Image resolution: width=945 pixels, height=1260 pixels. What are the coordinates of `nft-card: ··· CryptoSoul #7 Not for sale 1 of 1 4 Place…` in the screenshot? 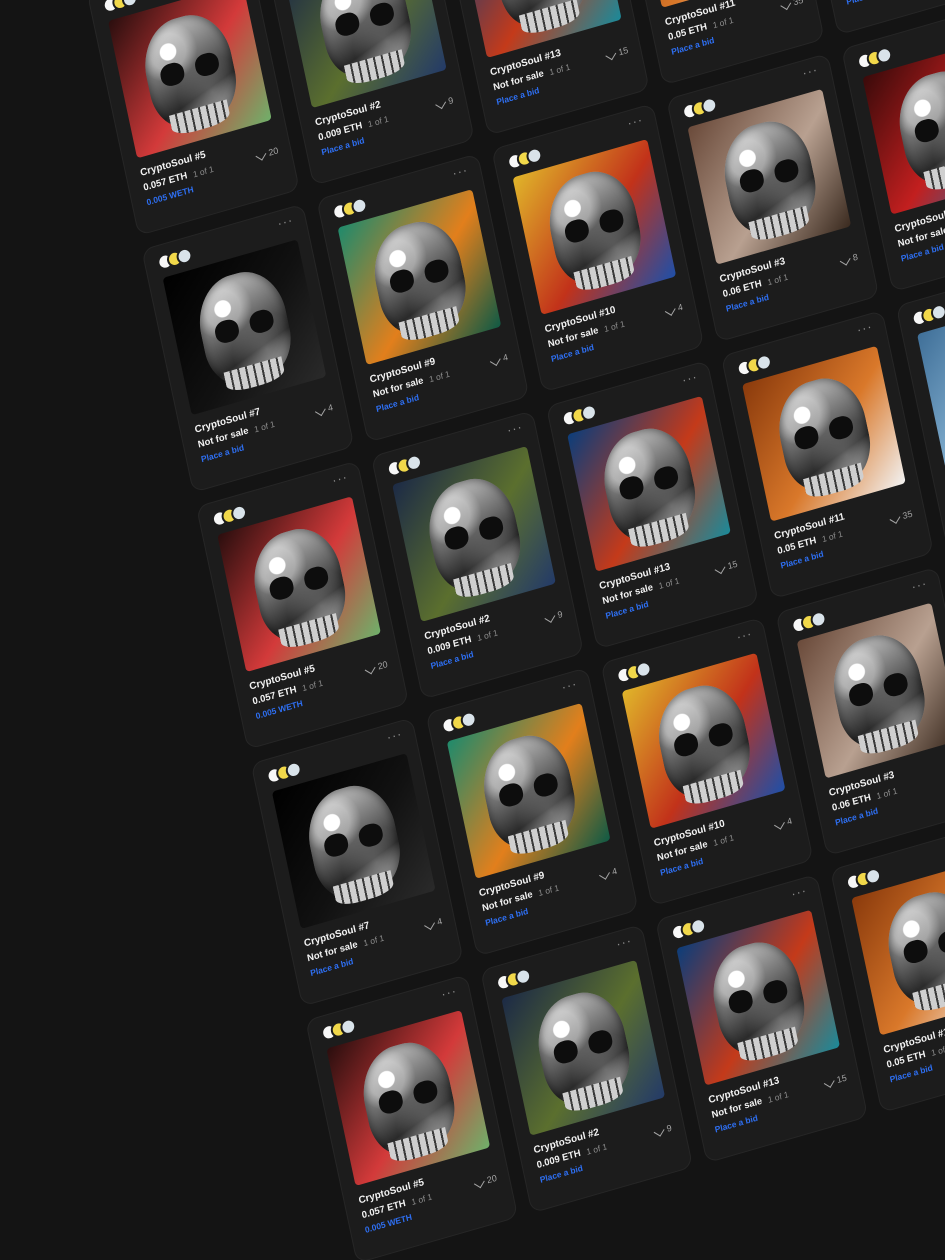 It's located at (248, 348).